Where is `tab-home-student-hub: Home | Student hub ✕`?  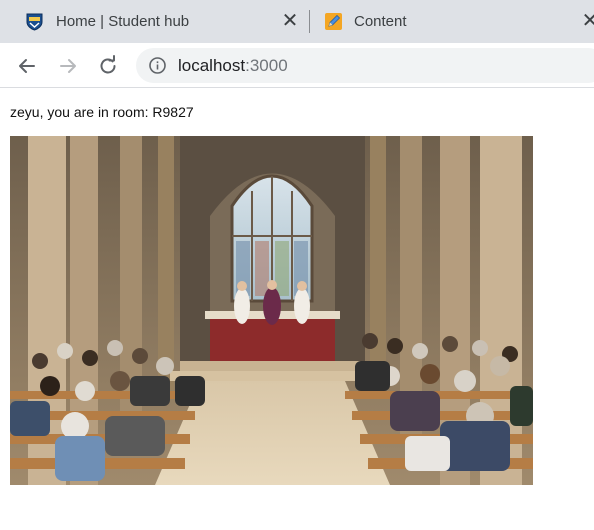
tab-home-student-hub: Home | Student hub ✕ is located at coordinates (155, 21).